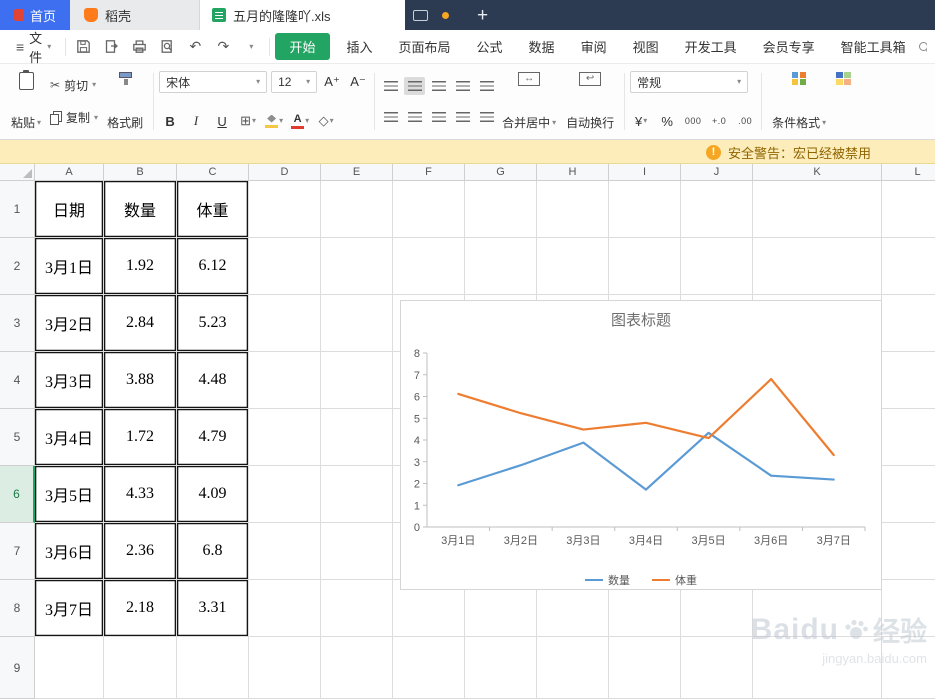 Image resolution: width=935 pixels, height=700 pixels. I want to click on cell-A8: 3月7日, so click(69, 608).